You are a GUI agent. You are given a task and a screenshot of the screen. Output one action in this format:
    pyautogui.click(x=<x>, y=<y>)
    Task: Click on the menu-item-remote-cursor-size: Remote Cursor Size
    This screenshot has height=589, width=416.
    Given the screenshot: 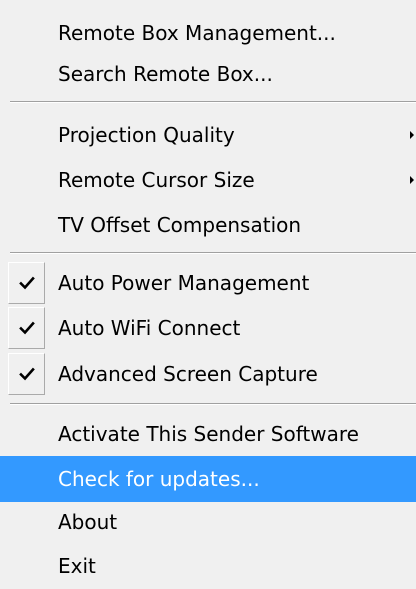 What is the action you would take?
    pyautogui.click(x=208, y=180)
    